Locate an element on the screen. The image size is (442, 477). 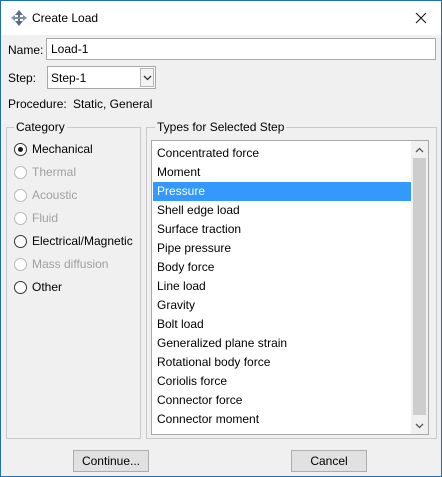
list-item: Coriolis force is located at coordinates (282, 381).